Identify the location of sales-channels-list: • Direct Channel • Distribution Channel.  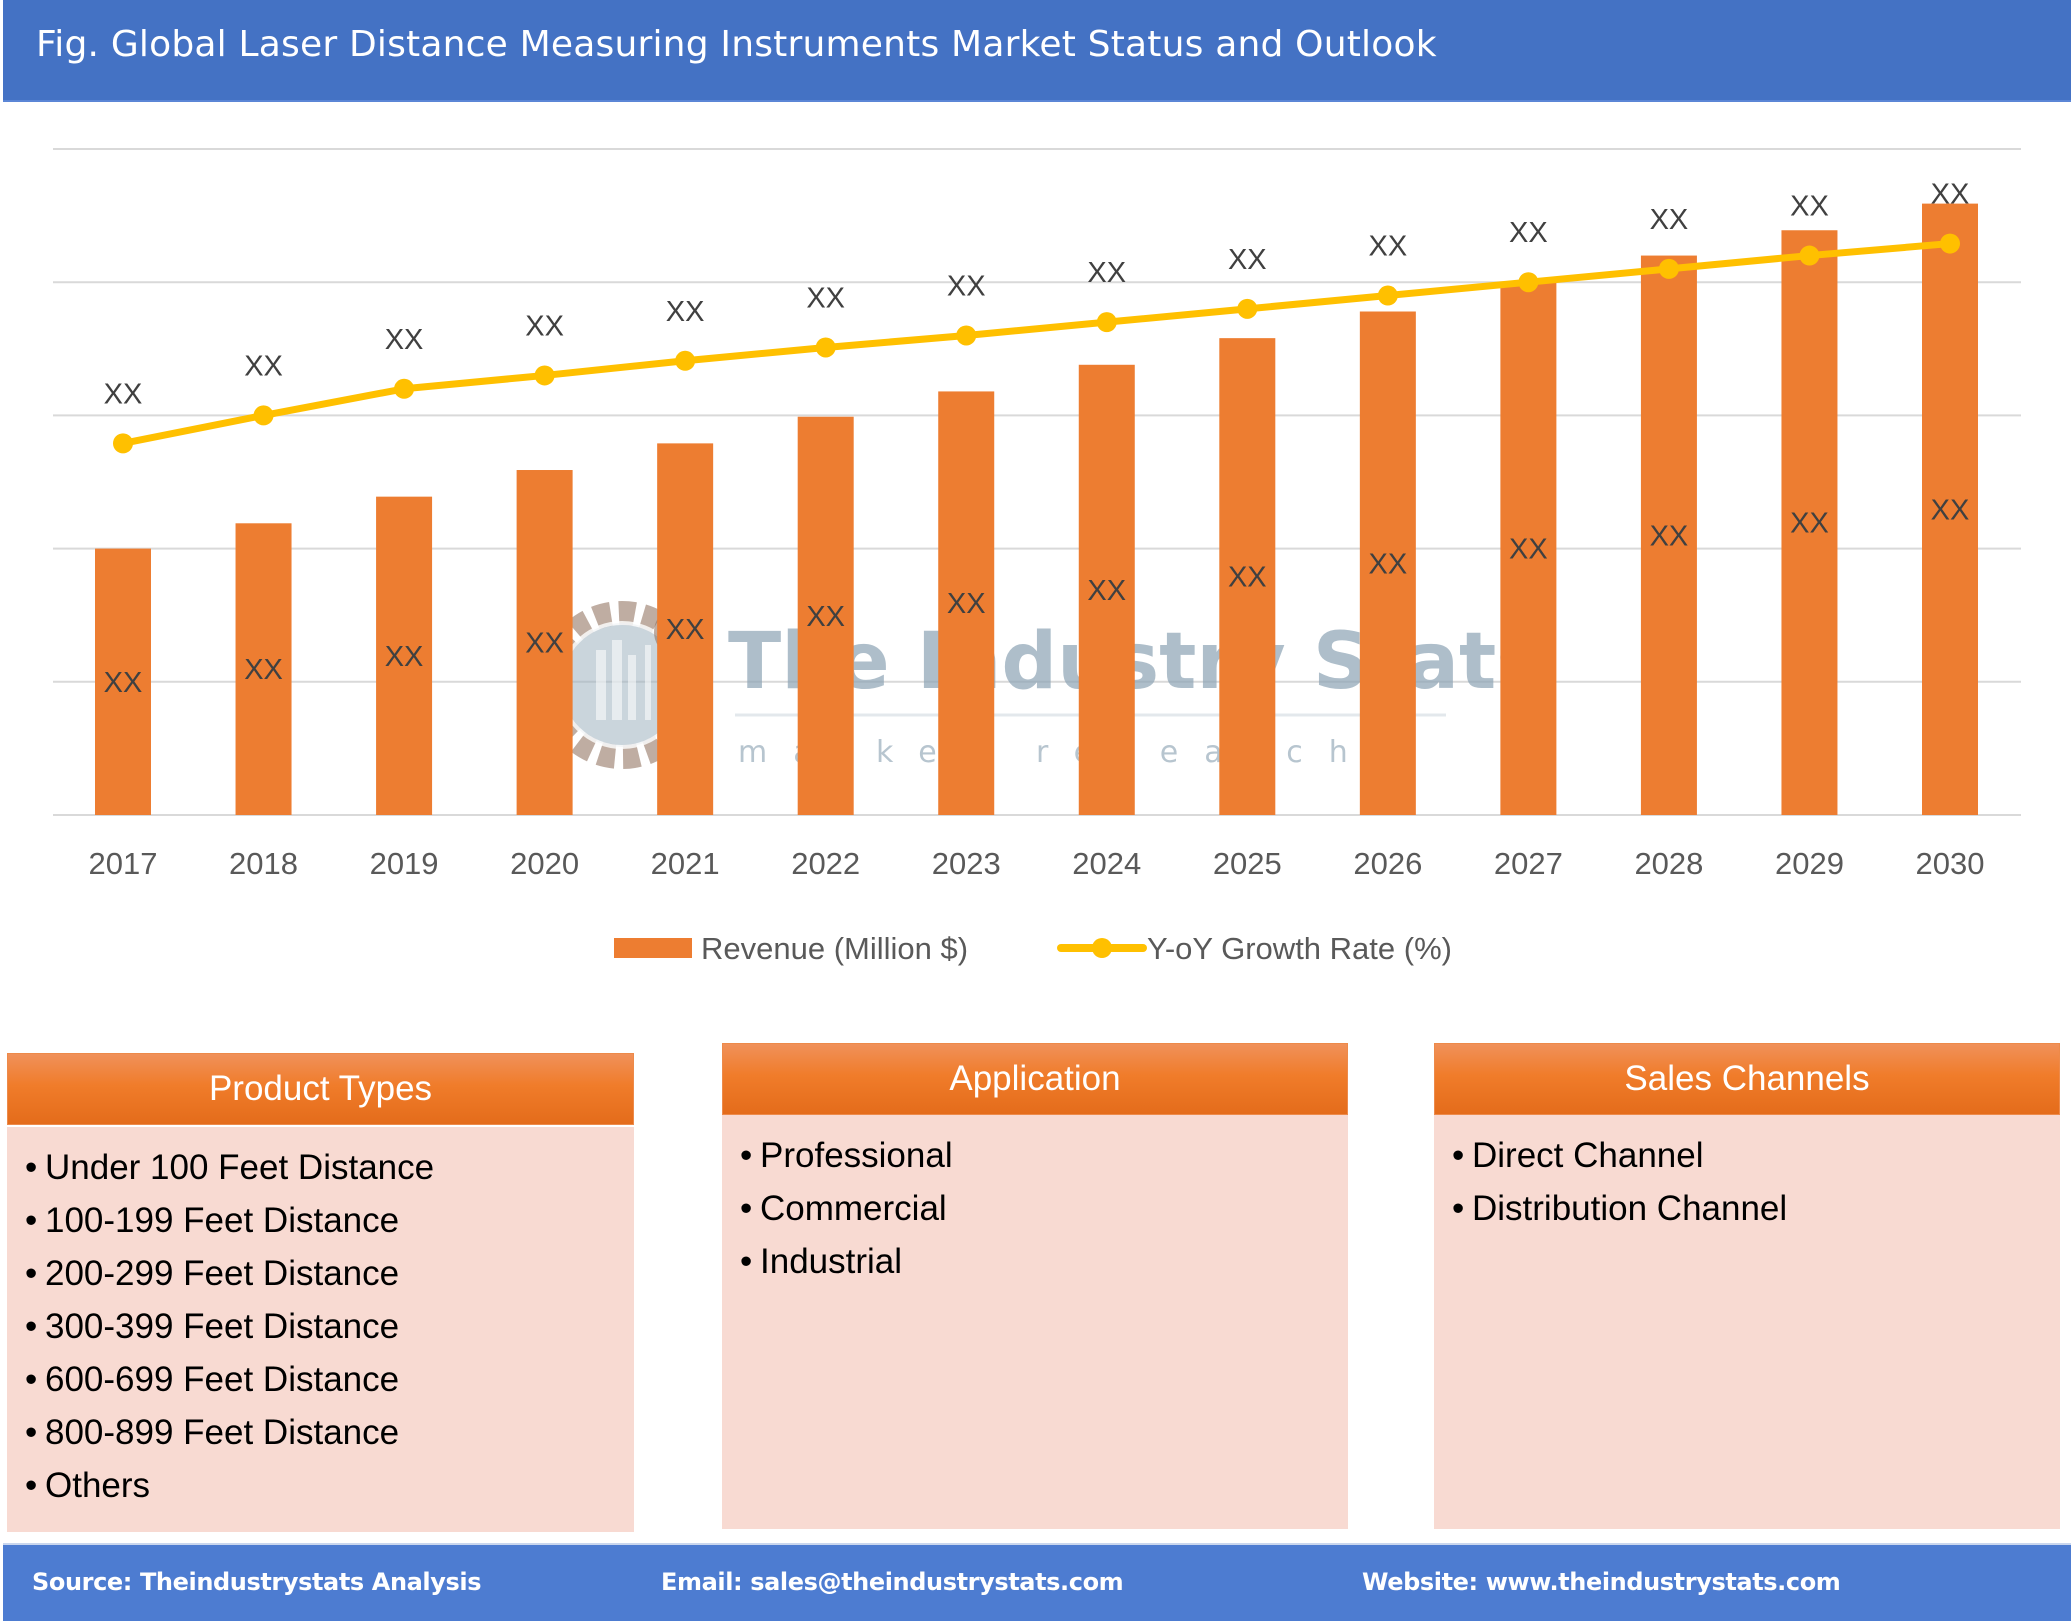
(1756, 1182).